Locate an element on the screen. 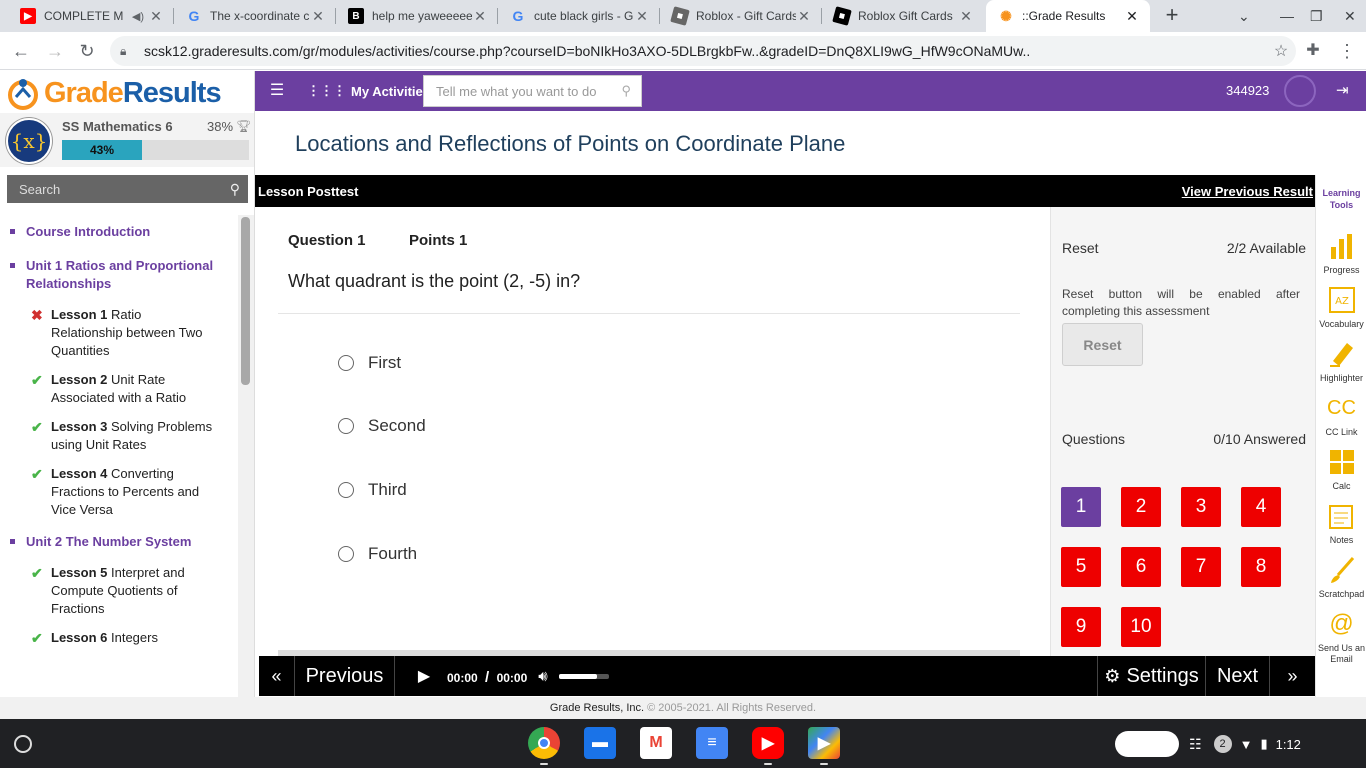  trophy-icon: 🏆︎ is located at coordinates (244, 126).